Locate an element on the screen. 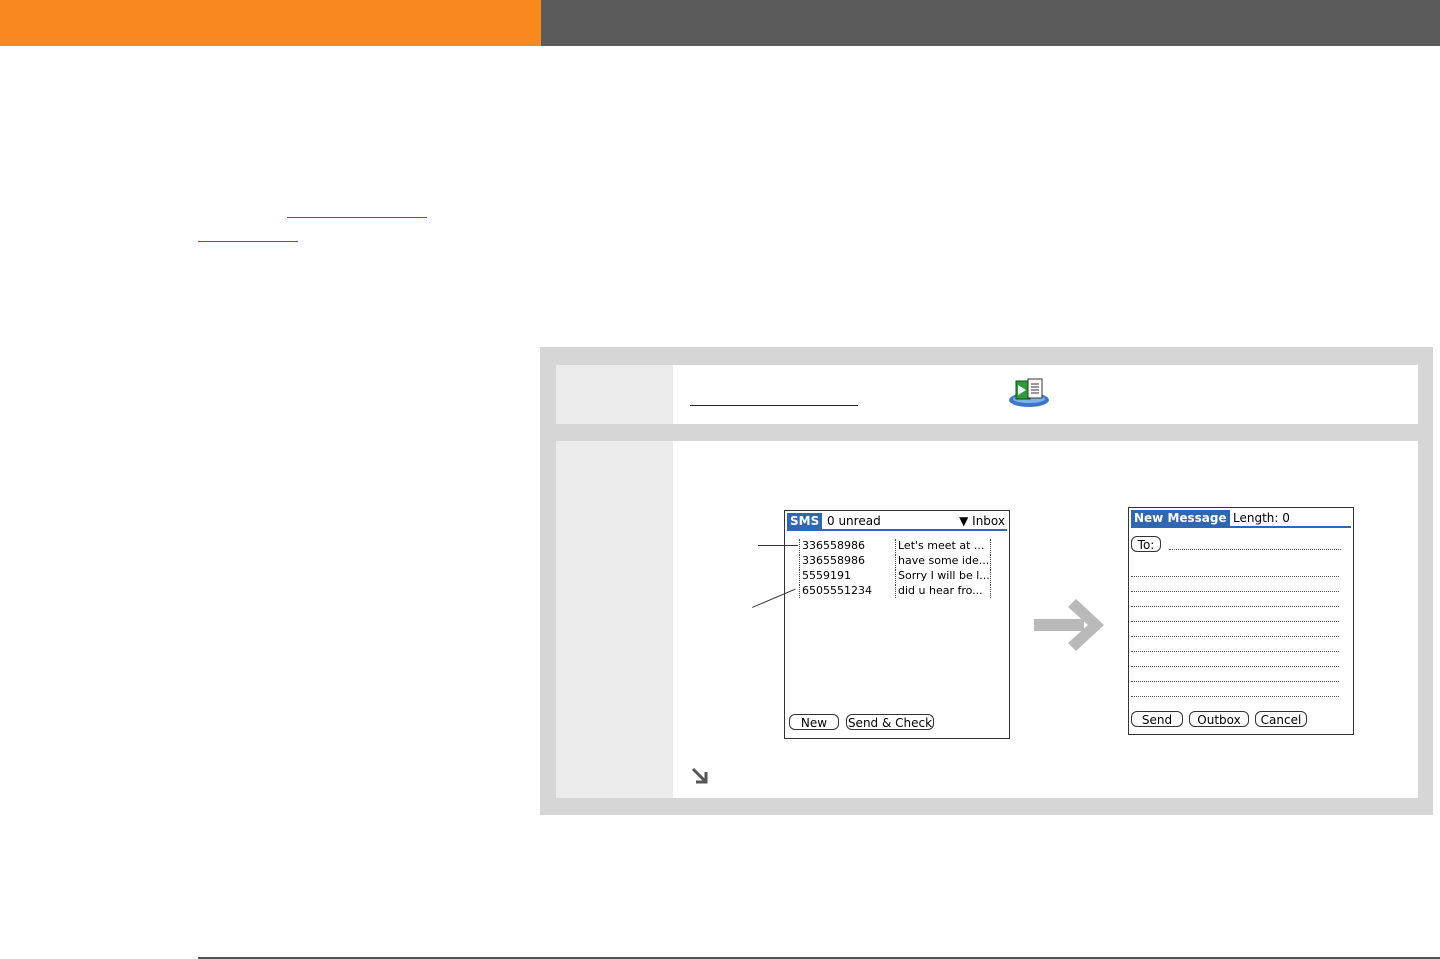 Image resolution: width=1440 pixels, height=959 pixels. folder-picker: ▼ Inbox is located at coordinates (982, 521).